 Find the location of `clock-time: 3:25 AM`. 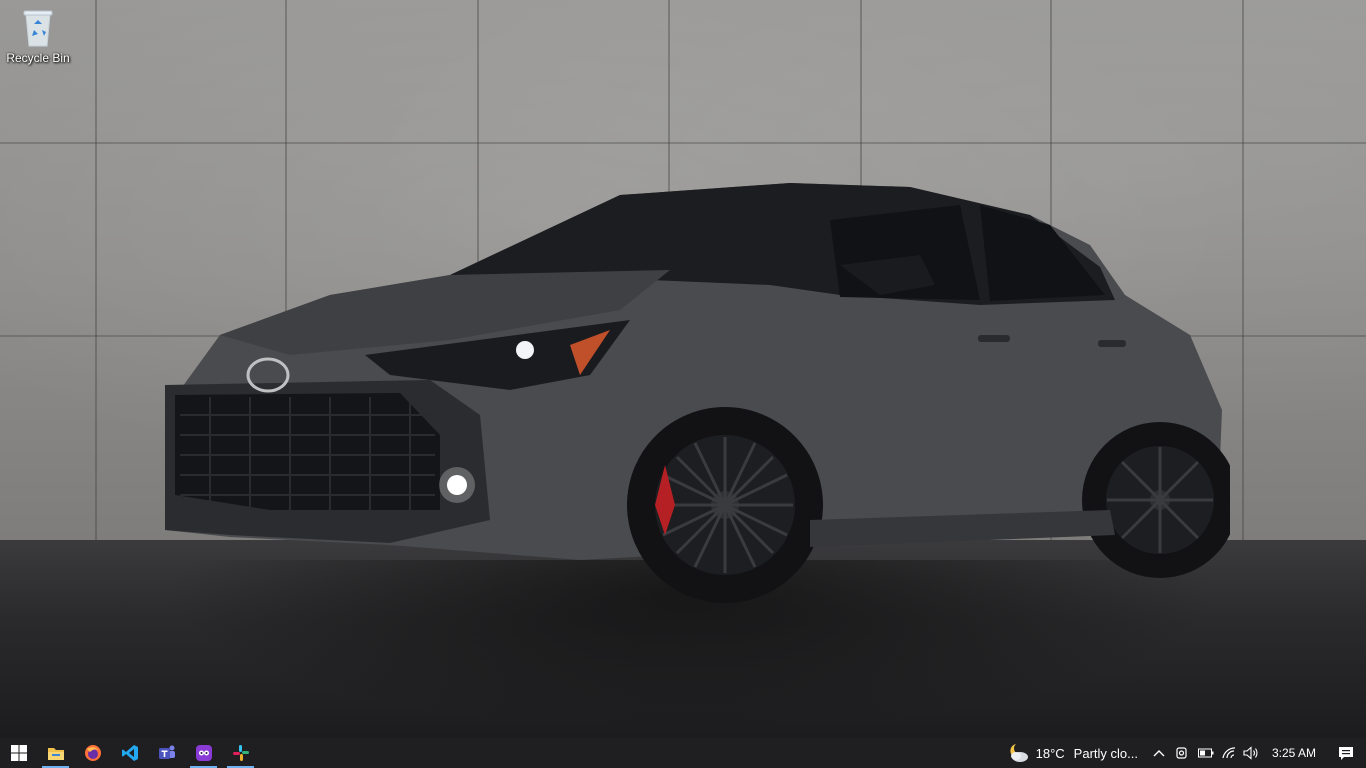

clock-time: 3:25 AM is located at coordinates (1293, 753).